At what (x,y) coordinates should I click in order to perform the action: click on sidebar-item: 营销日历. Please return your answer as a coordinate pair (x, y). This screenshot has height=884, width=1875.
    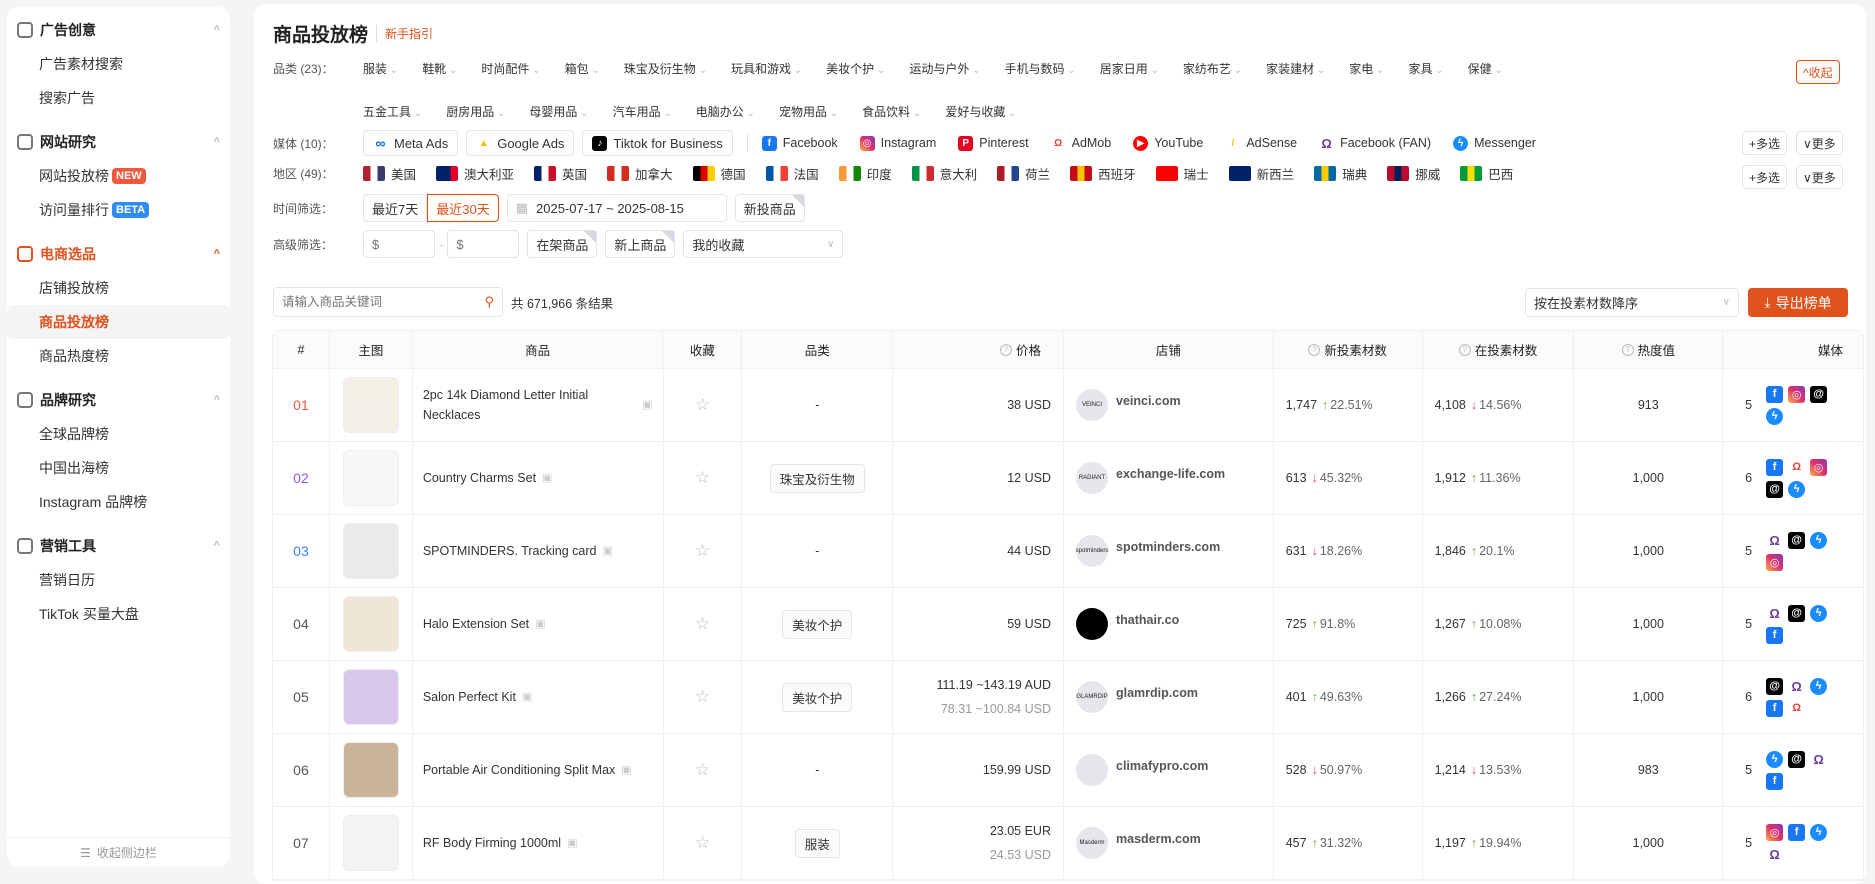
    Looking at the image, I should click on (118, 580).